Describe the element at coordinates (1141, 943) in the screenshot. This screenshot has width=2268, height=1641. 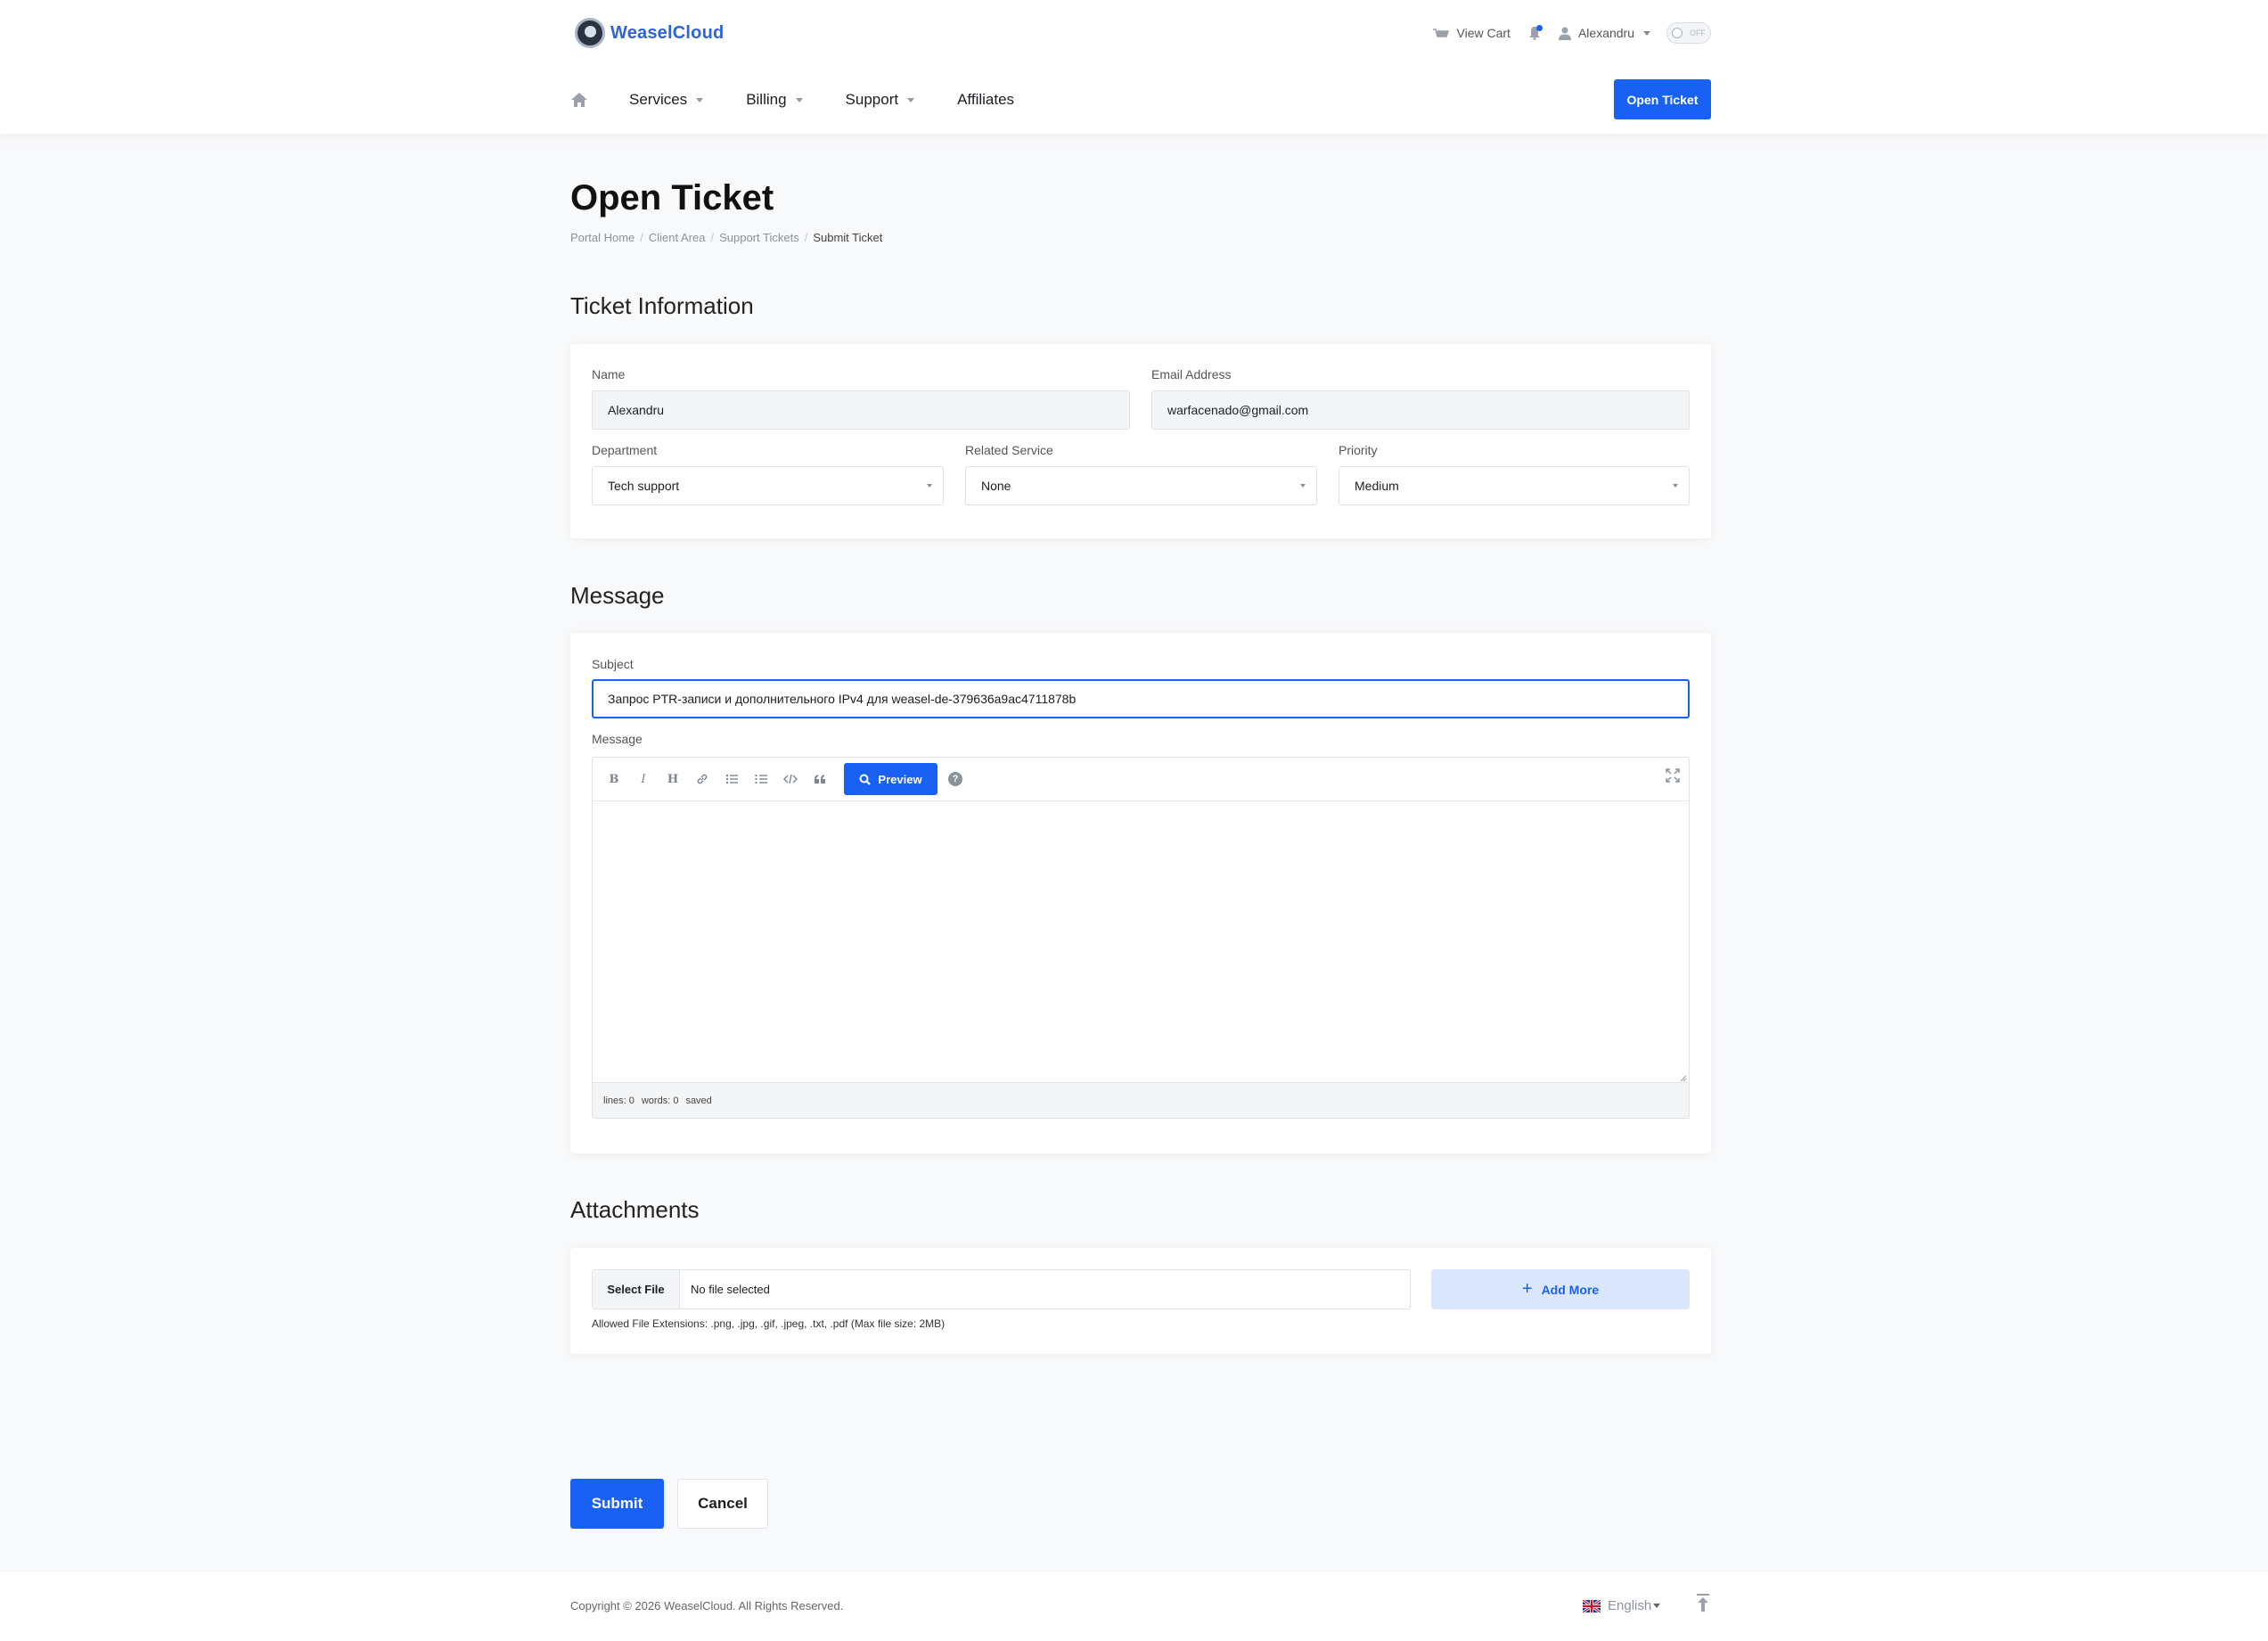
I see `message-textarea` at that location.